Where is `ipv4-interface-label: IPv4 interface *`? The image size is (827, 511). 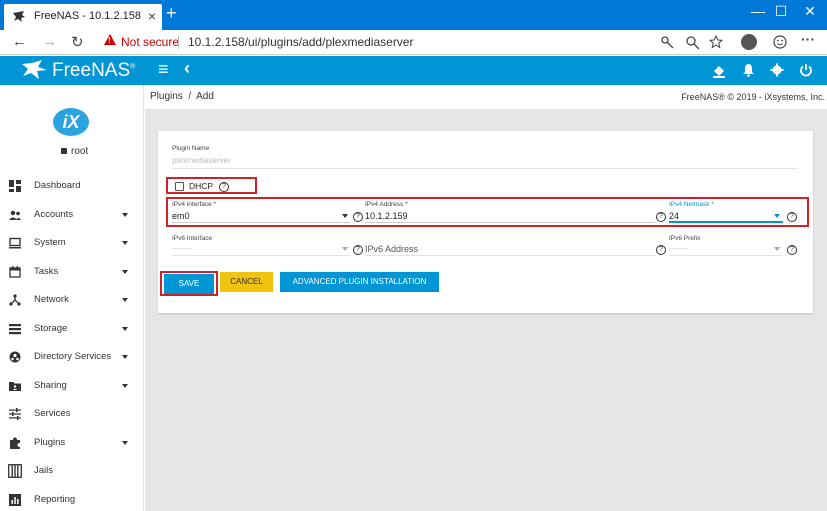
ipv4-interface-label: IPv4 interface * is located at coordinates (194, 204).